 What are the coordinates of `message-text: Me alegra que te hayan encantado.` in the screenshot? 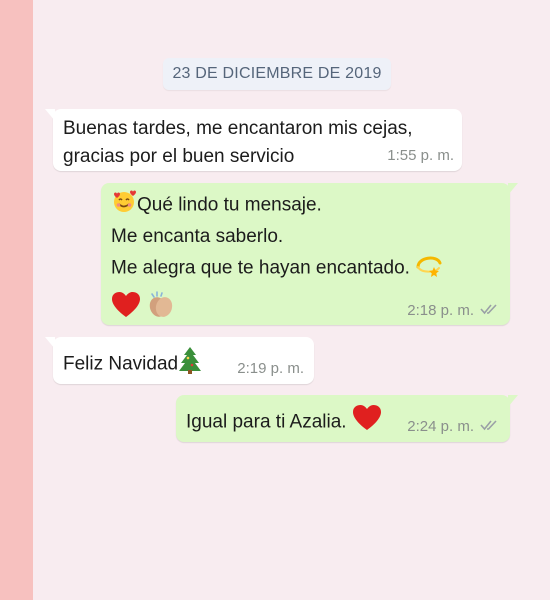 It's located at (260, 268).